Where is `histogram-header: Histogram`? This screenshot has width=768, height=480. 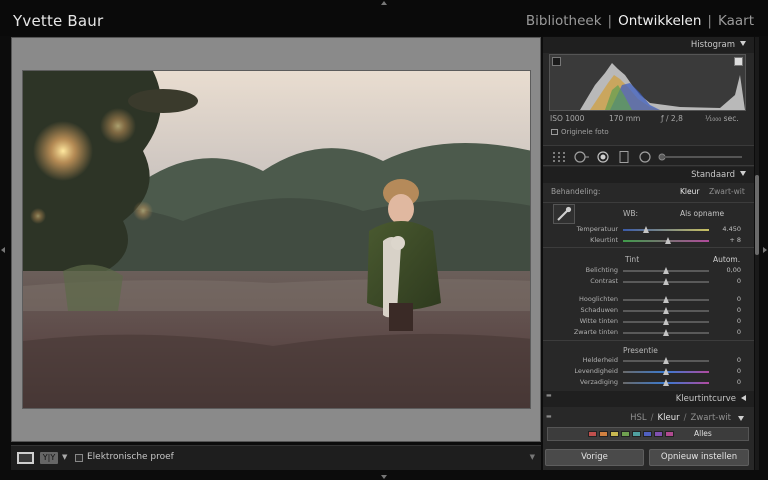
histogram-header: Histogram is located at coordinates (648, 45).